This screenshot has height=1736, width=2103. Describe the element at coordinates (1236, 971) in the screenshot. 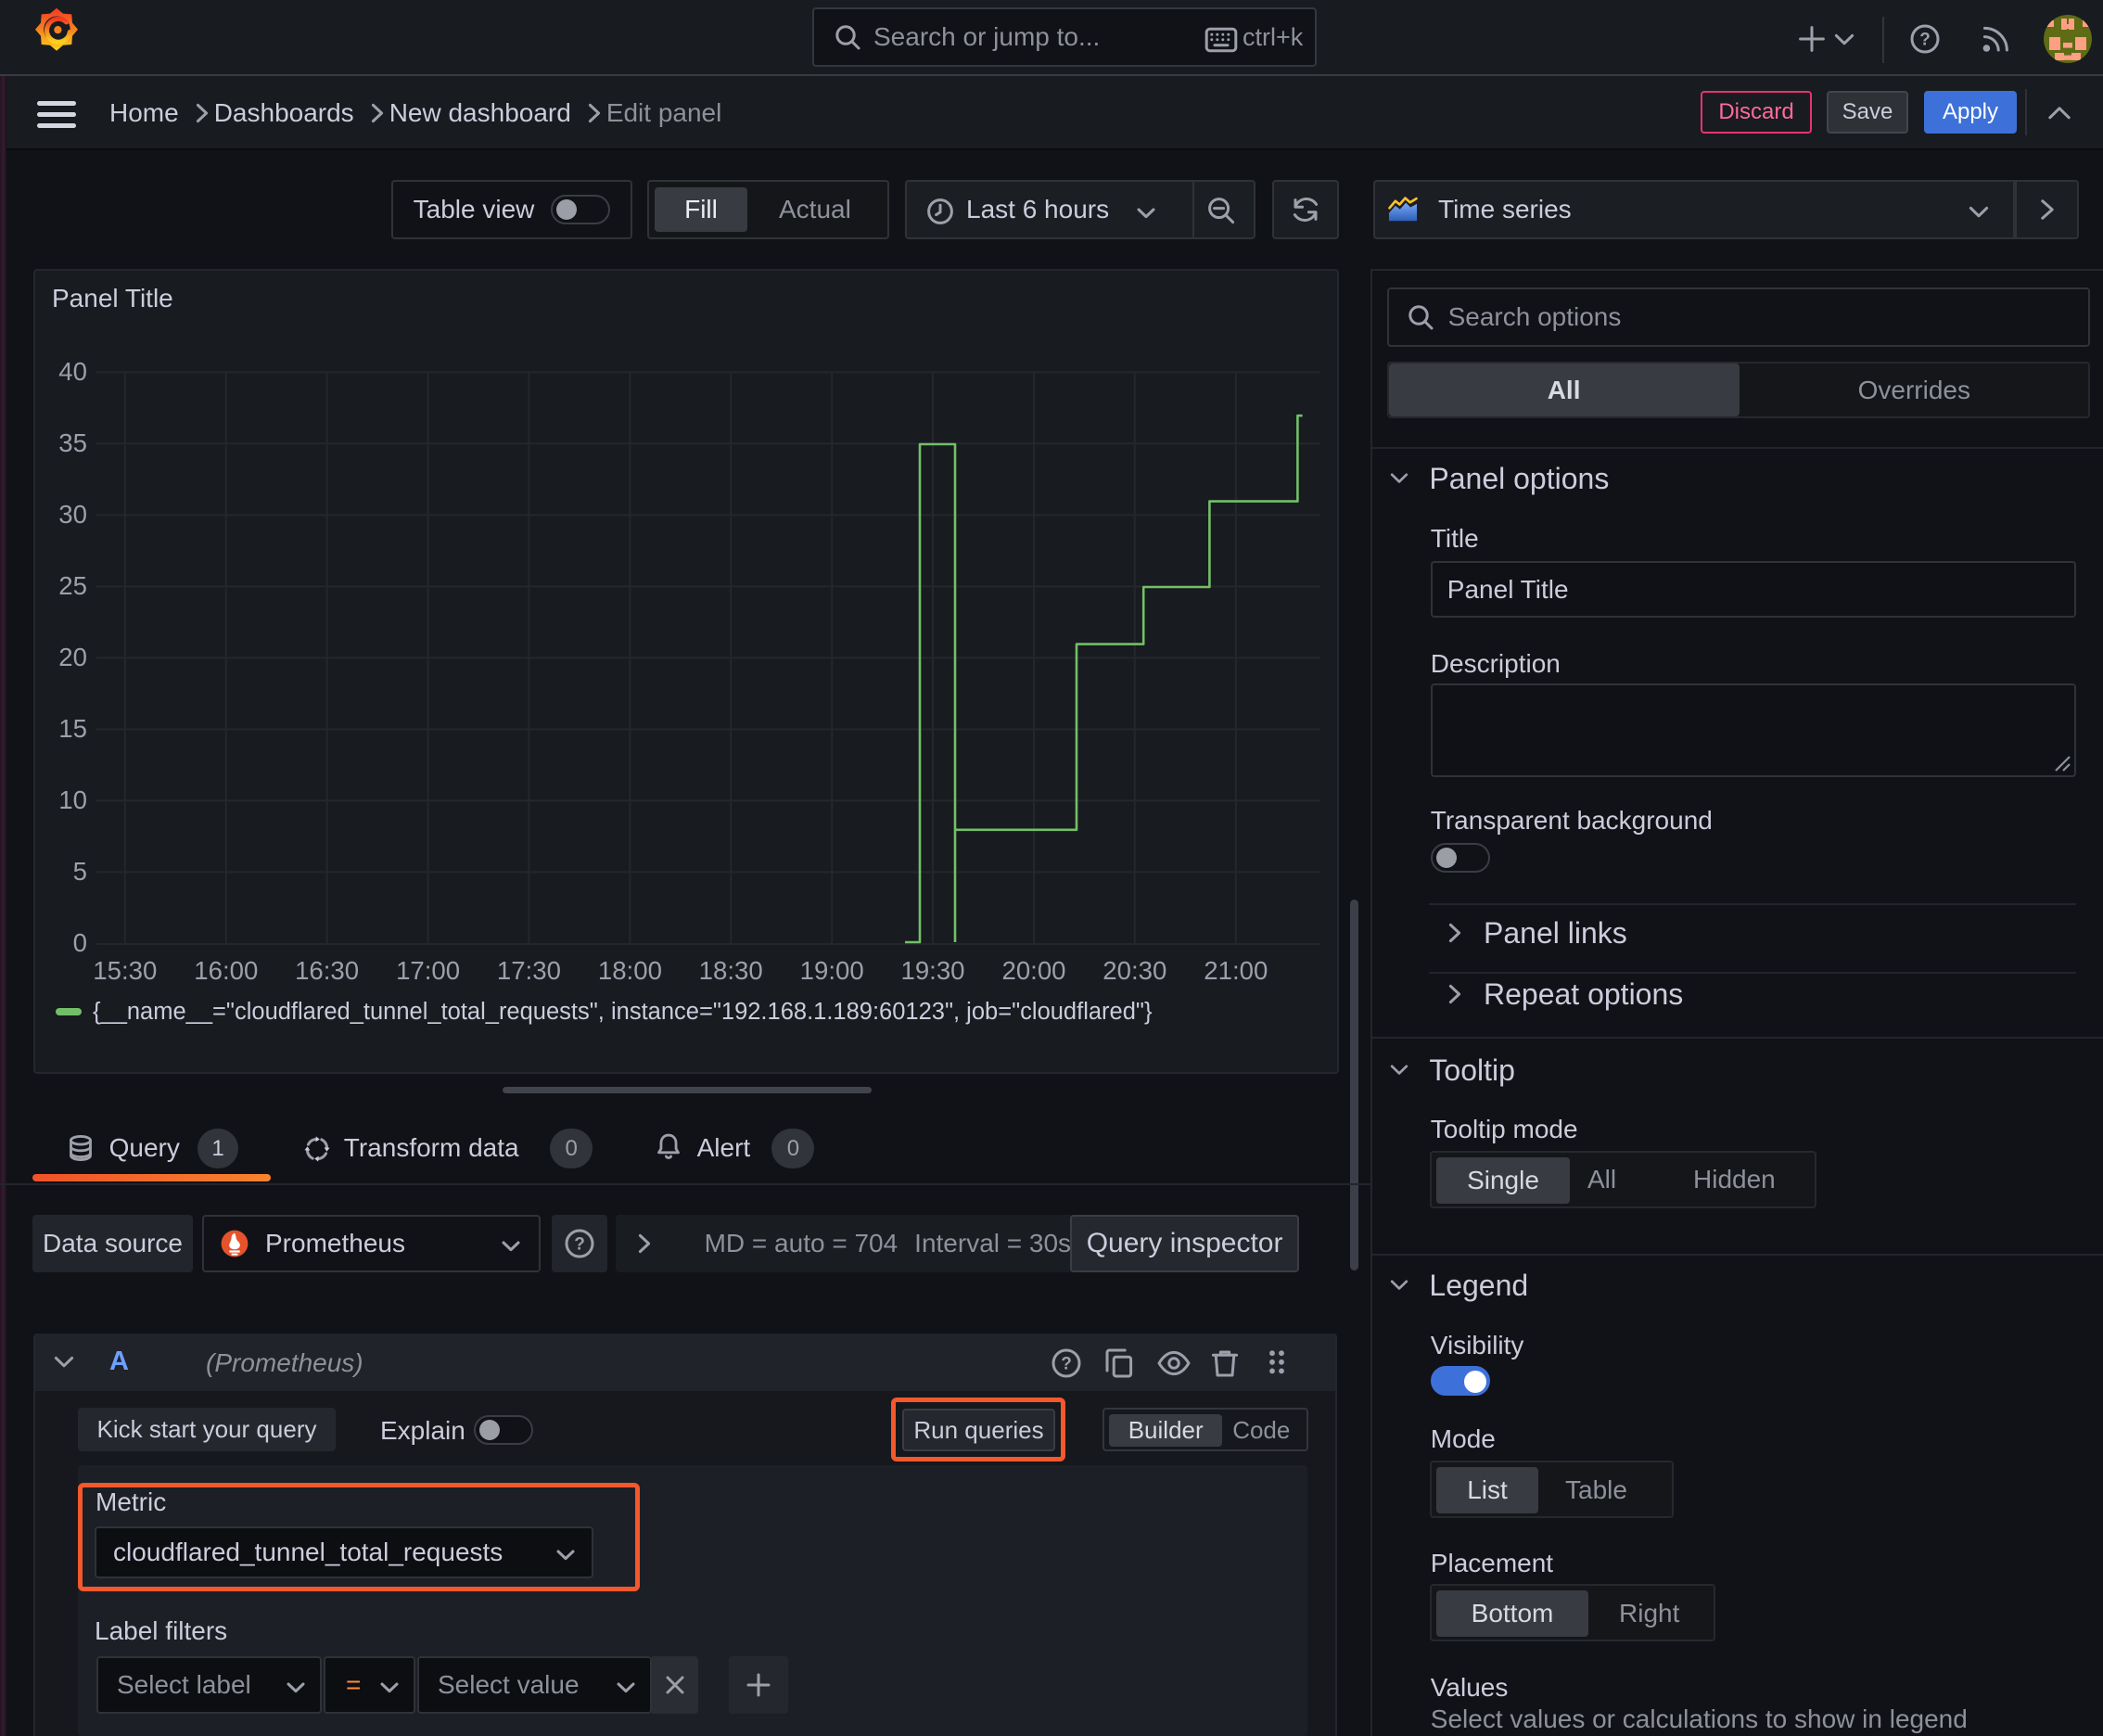

I see `svg-text: 21:00` at that location.